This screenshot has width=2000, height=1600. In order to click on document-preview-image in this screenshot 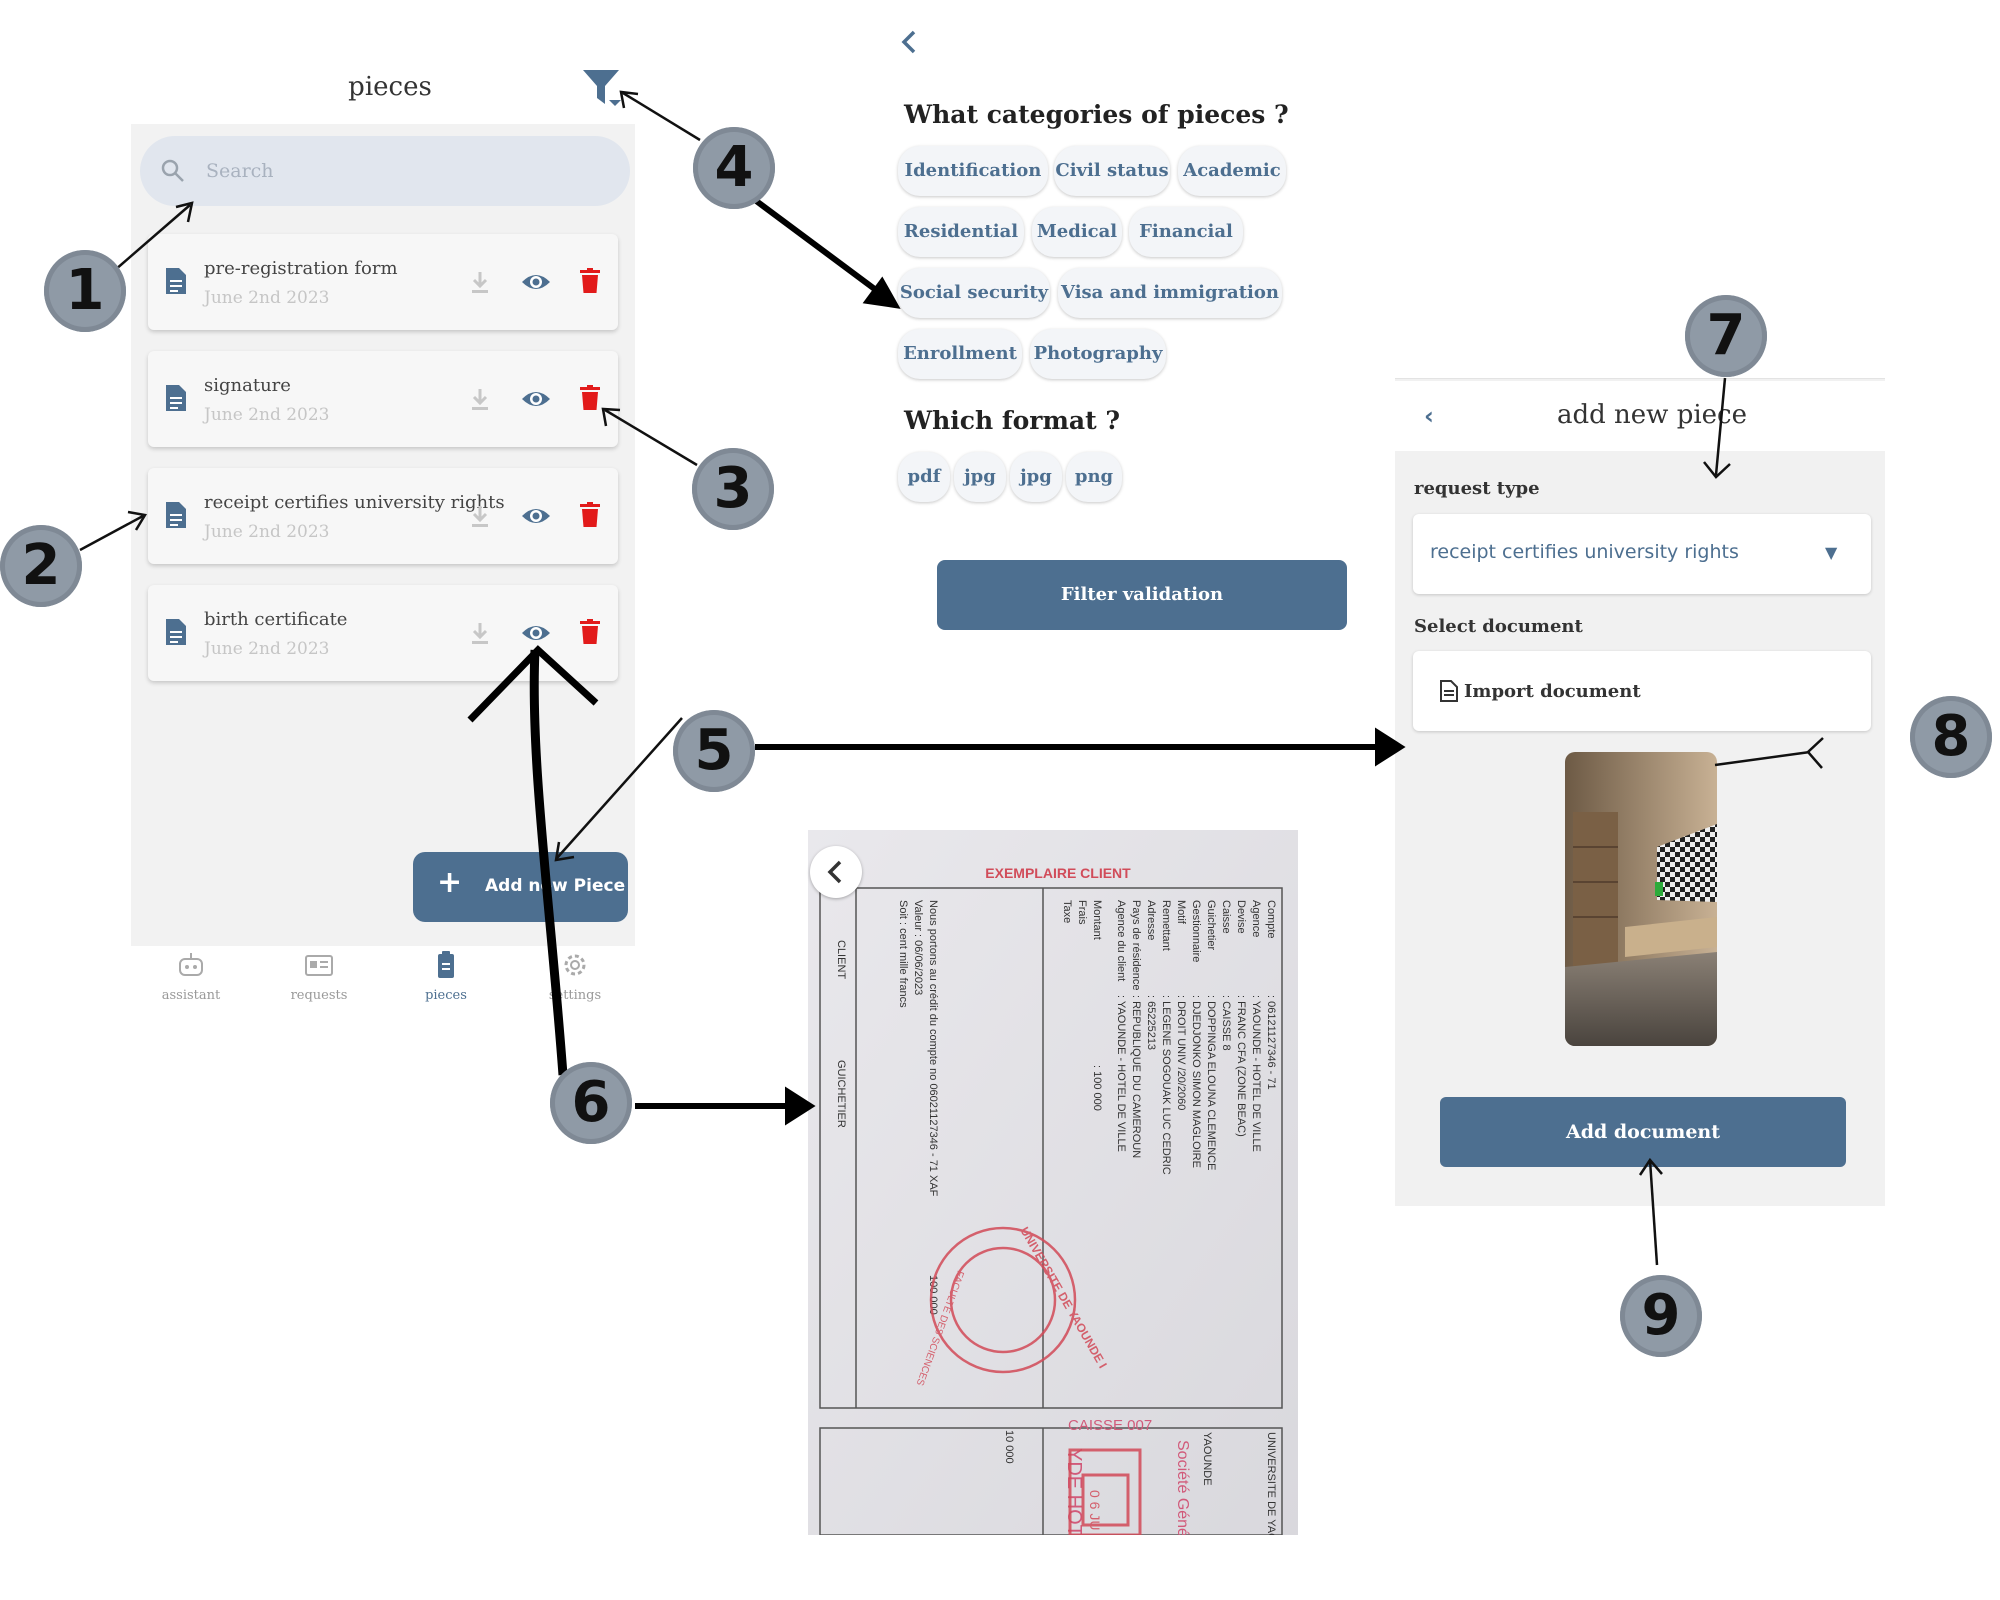, I will do `click(1641, 899)`.